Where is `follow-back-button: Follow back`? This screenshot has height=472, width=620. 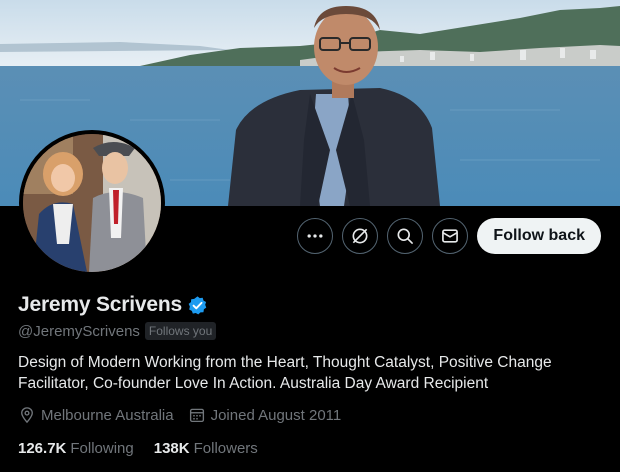
follow-back-button: Follow back is located at coordinates (539, 236).